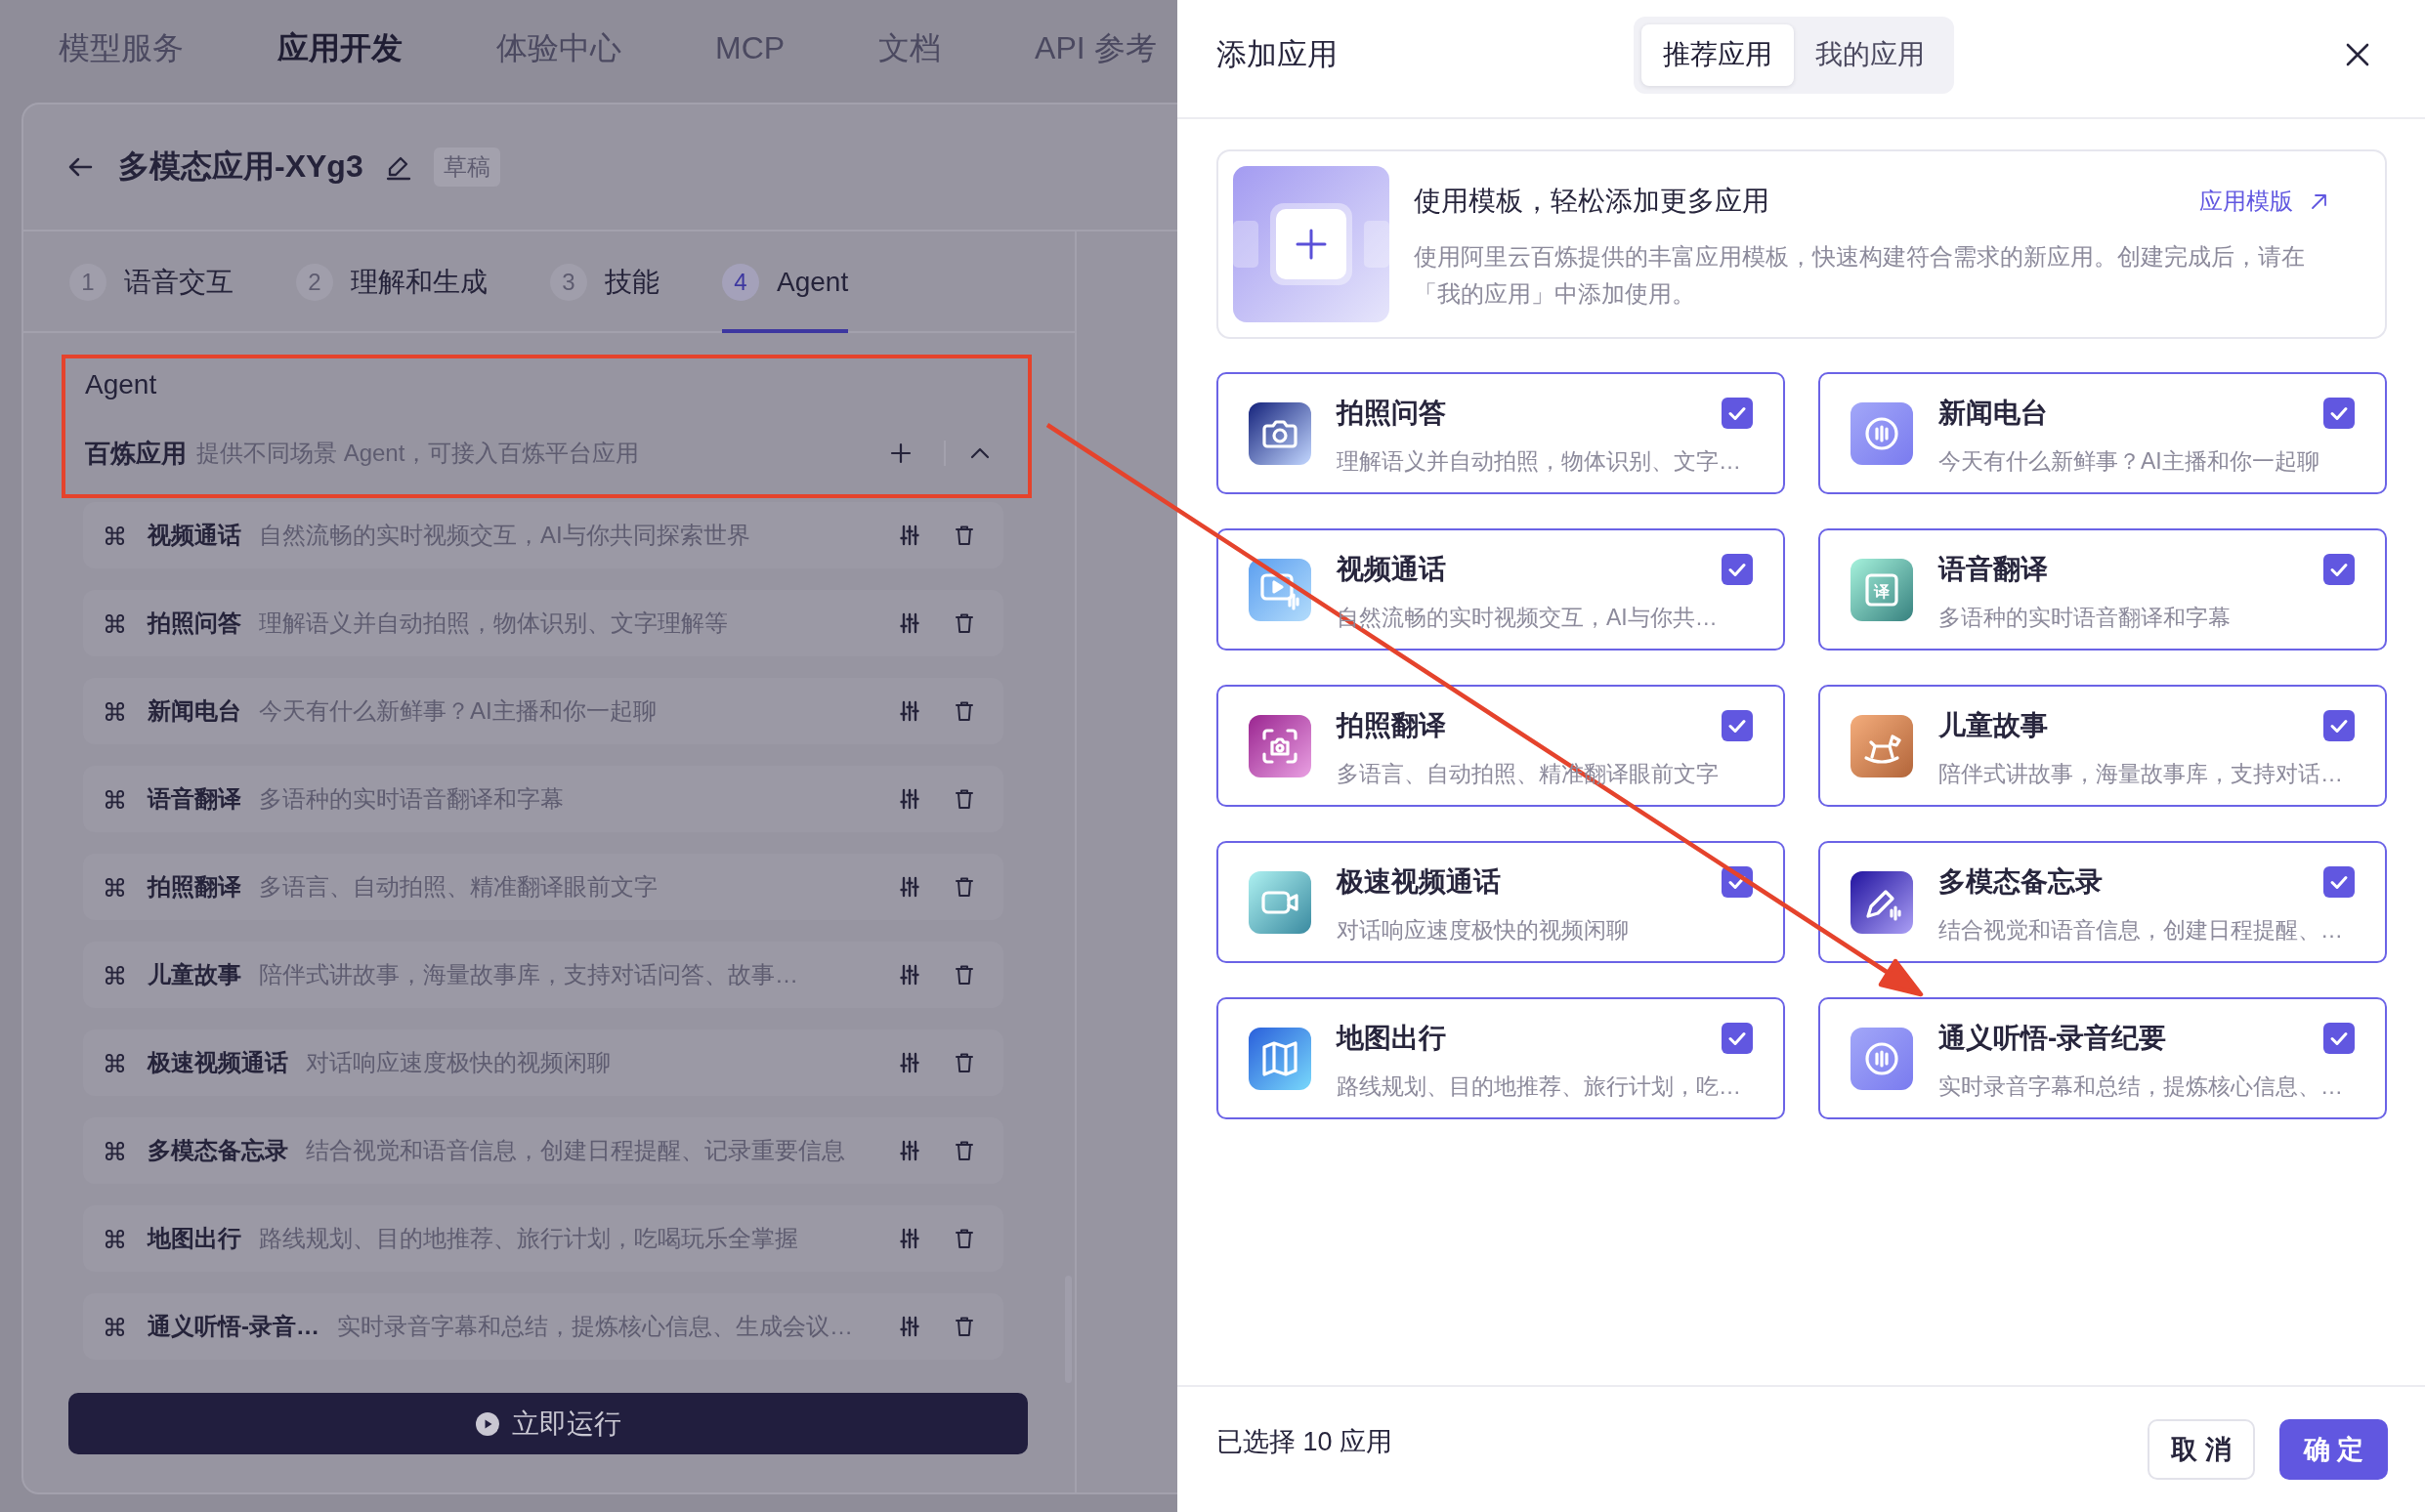  What do you see at coordinates (1280, 1058) in the screenshot?
I see `map-icon` at bounding box center [1280, 1058].